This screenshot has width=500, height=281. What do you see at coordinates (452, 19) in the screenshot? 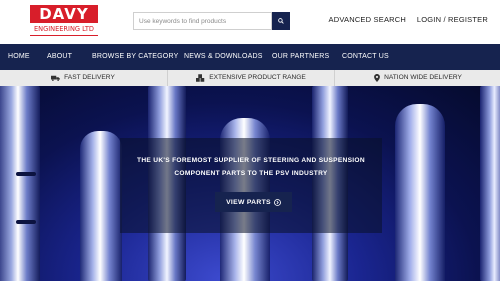
I see `login-register-link: LOGIN / REGISTER` at bounding box center [452, 19].